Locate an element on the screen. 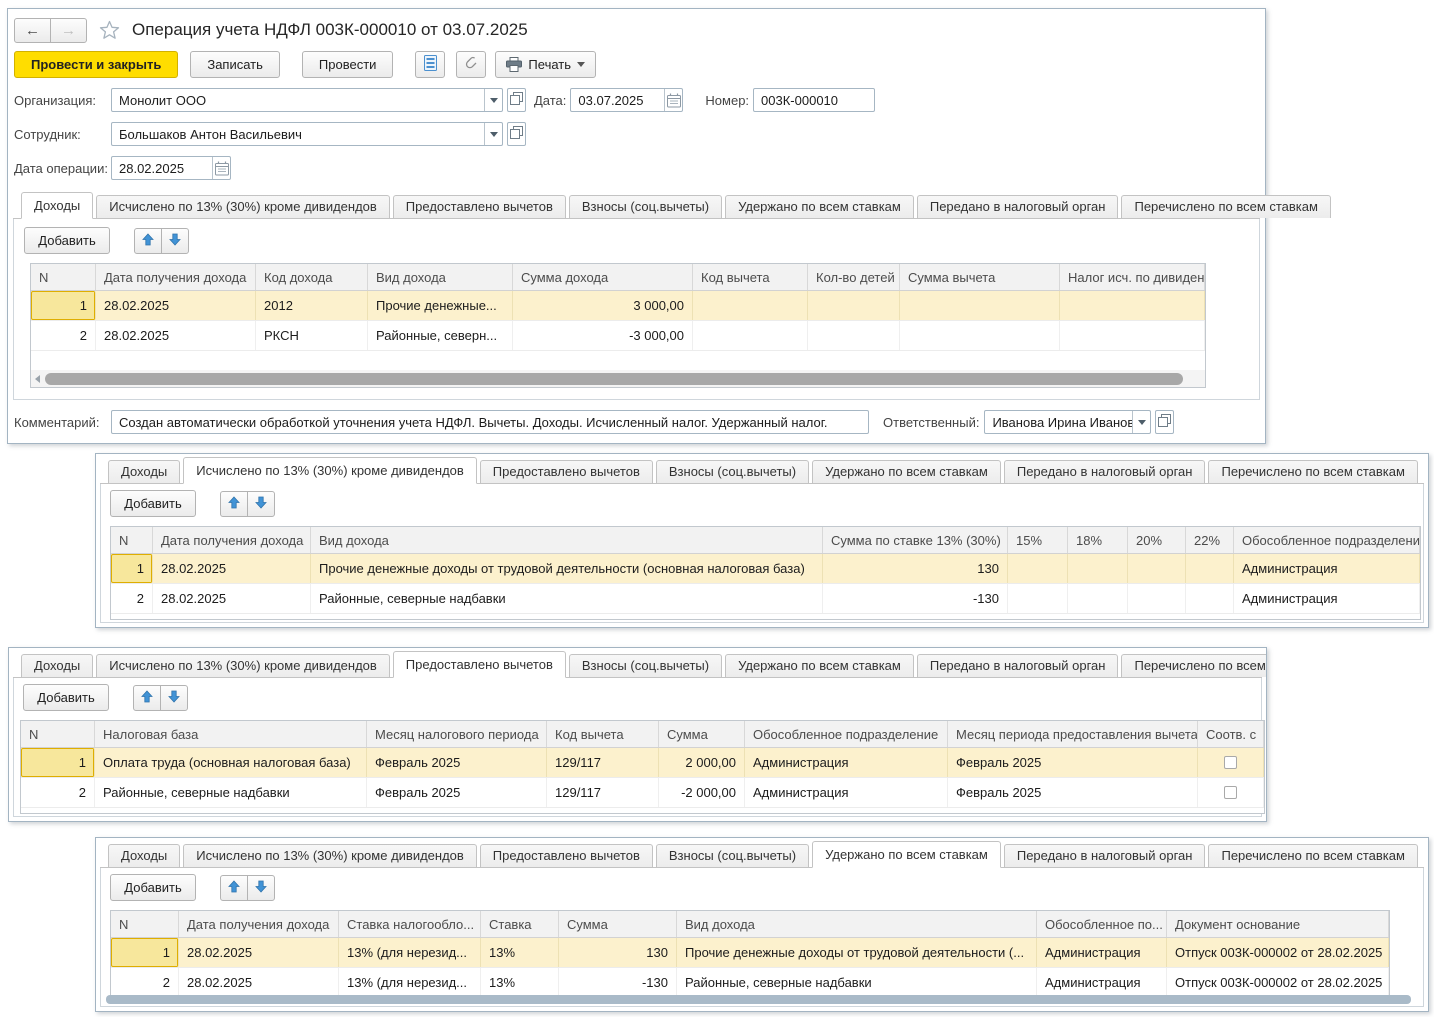 This screenshot has height=1017, width=1434. post-and-close-button: Провести и закрыть is located at coordinates (96, 64).